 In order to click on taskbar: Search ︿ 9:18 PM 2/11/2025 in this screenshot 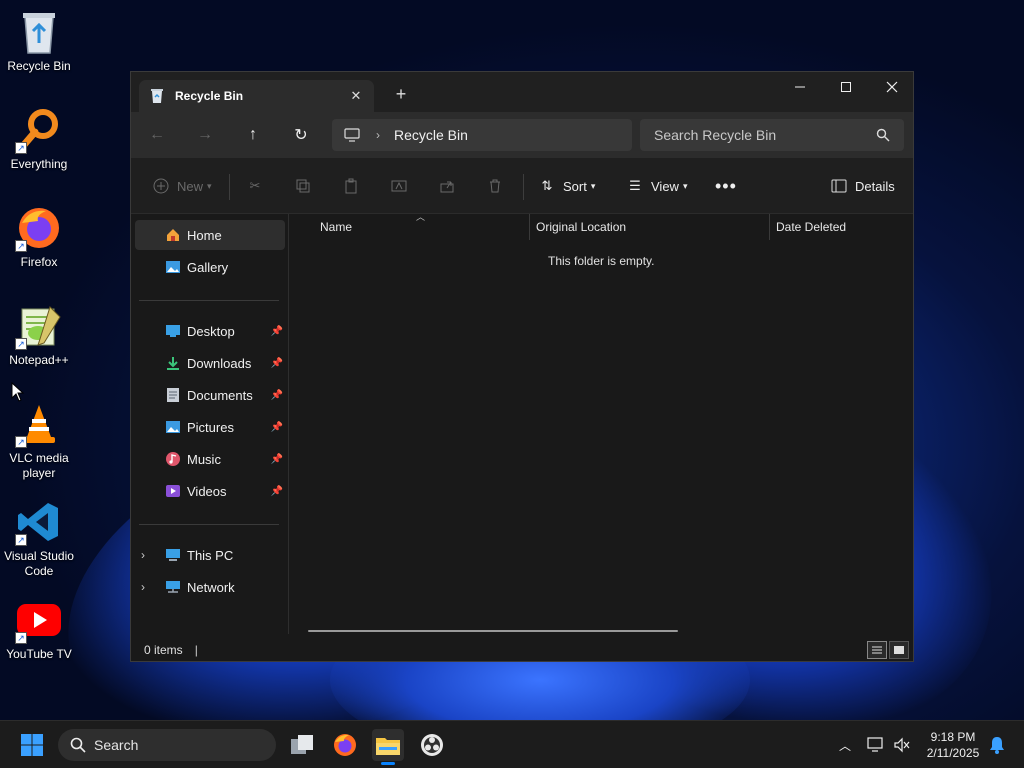, I will do `click(512, 744)`.